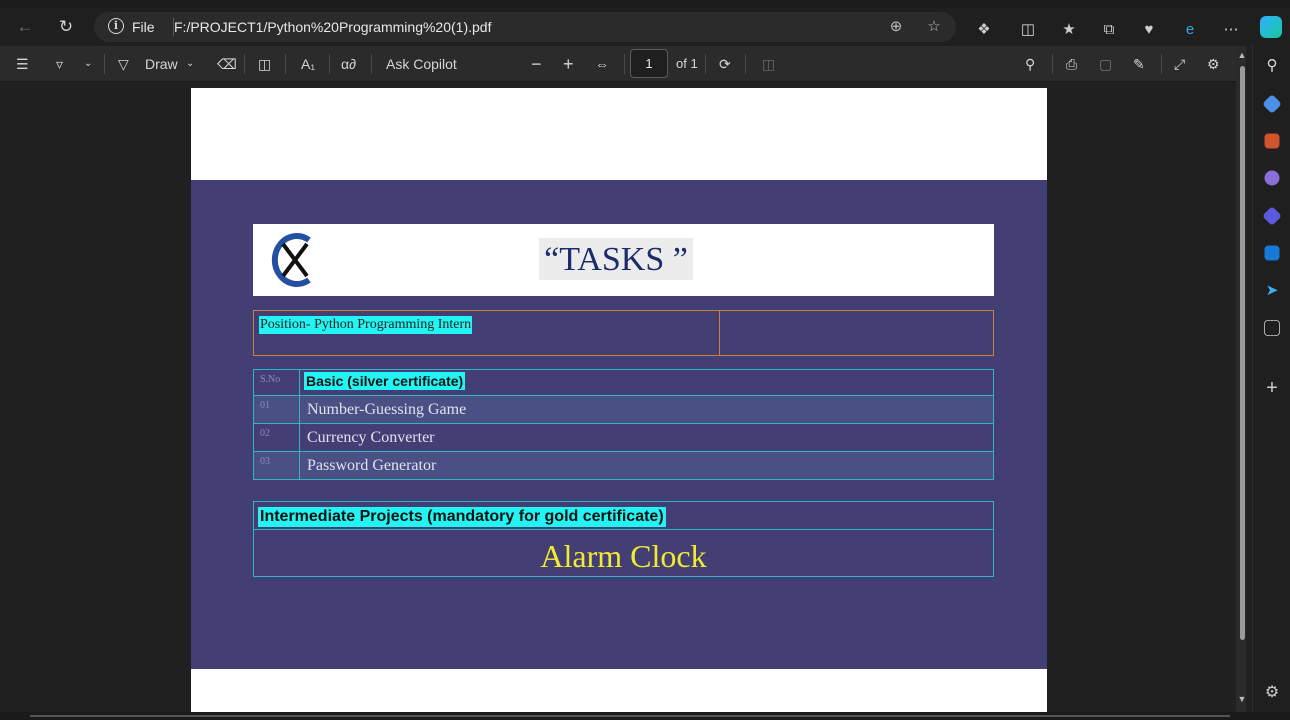  I want to click on favorite-star-icon: ☆, so click(934, 27).